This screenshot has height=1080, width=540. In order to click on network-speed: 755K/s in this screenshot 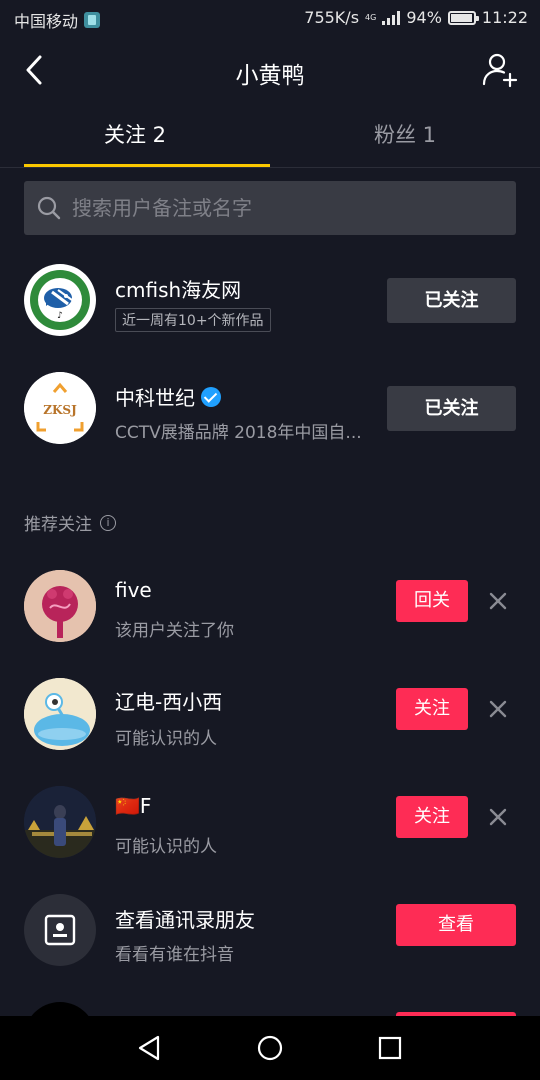, I will do `click(332, 17)`.